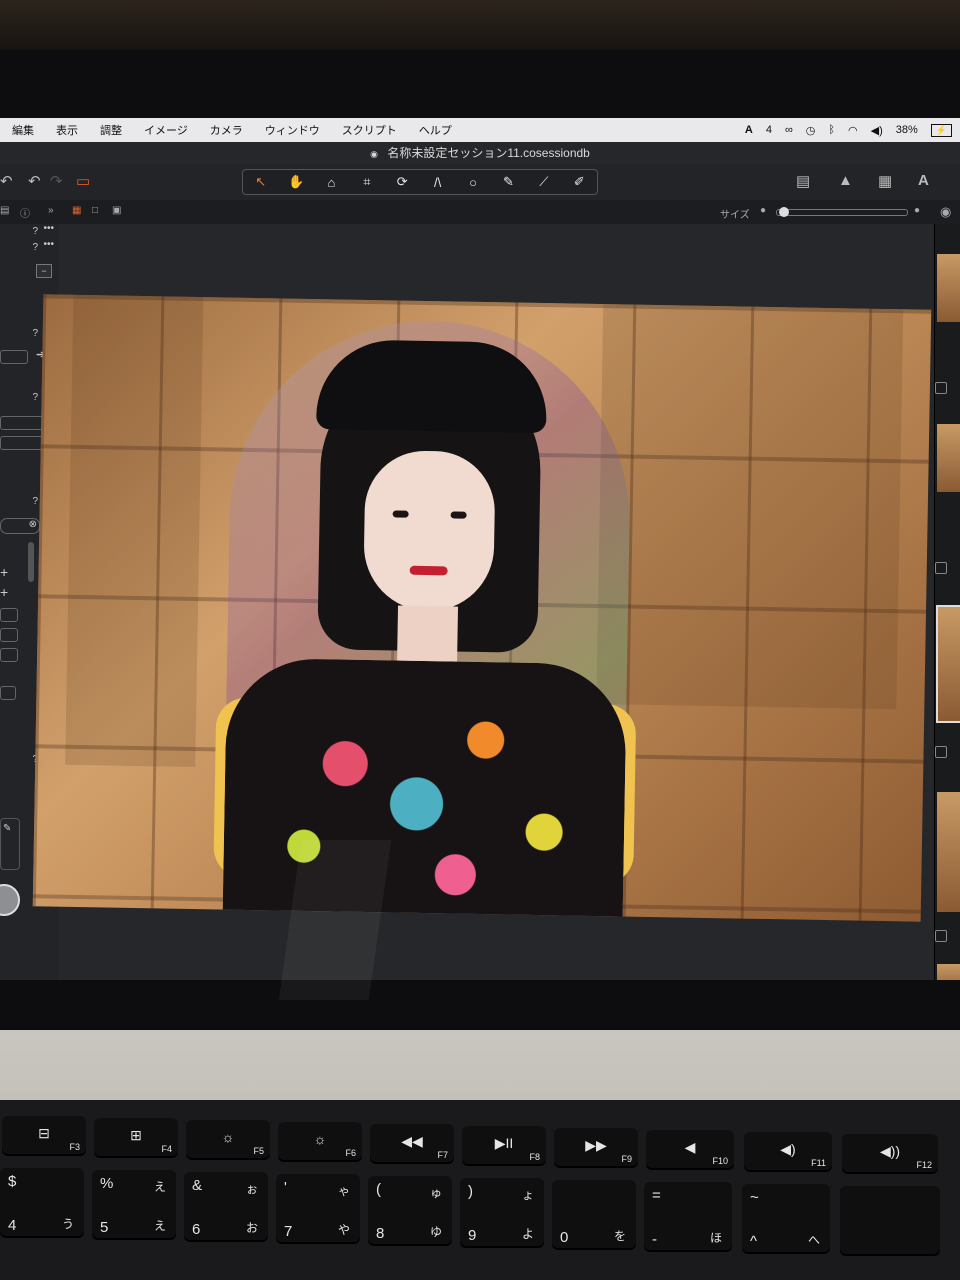 The width and height of the screenshot is (960, 1280). I want to click on creative-cloud-icon: ∞, so click(789, 130).